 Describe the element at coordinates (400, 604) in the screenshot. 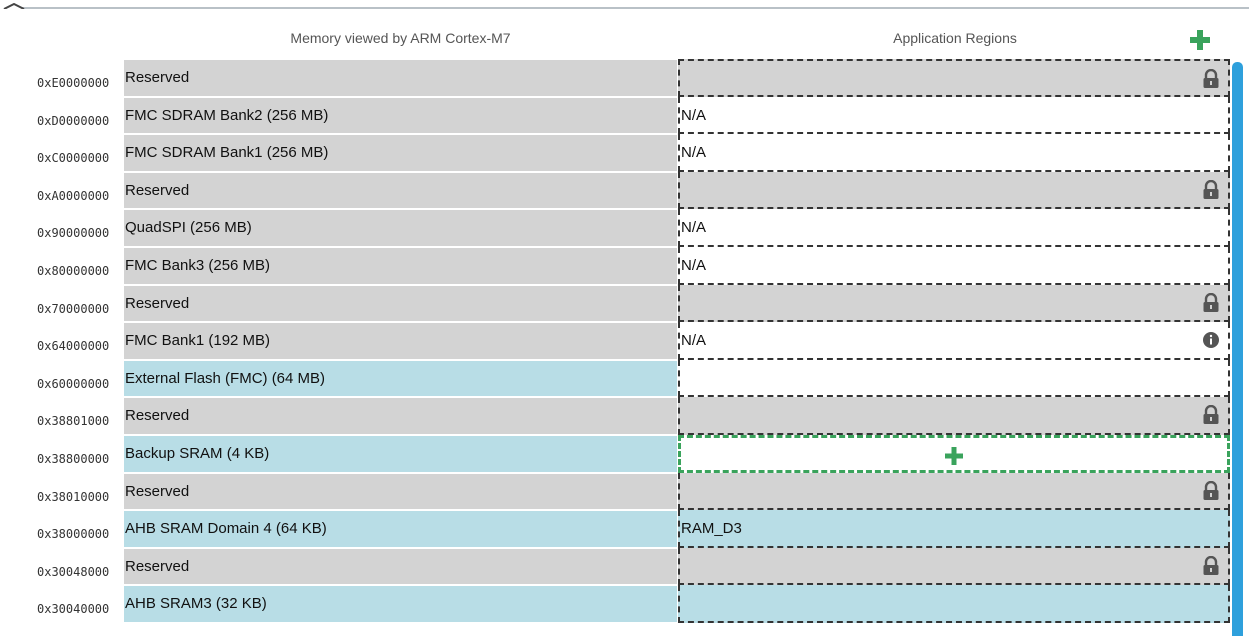

I see `memory-block: AHB SRAM3 (32 KB)` at that location.